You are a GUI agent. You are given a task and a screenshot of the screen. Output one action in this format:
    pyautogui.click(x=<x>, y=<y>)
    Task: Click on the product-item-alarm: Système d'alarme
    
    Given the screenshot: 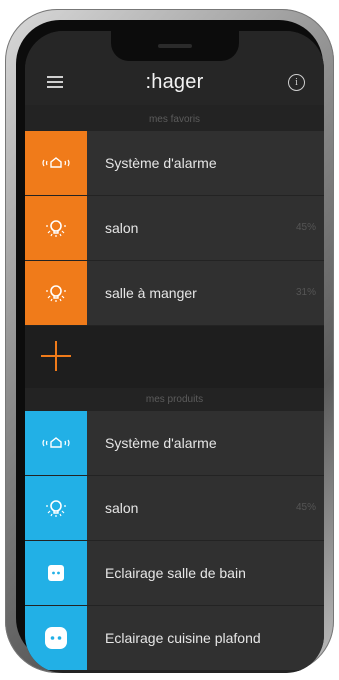 What is the action you would take?
    pyautogui.click(x=174, y=443)
    